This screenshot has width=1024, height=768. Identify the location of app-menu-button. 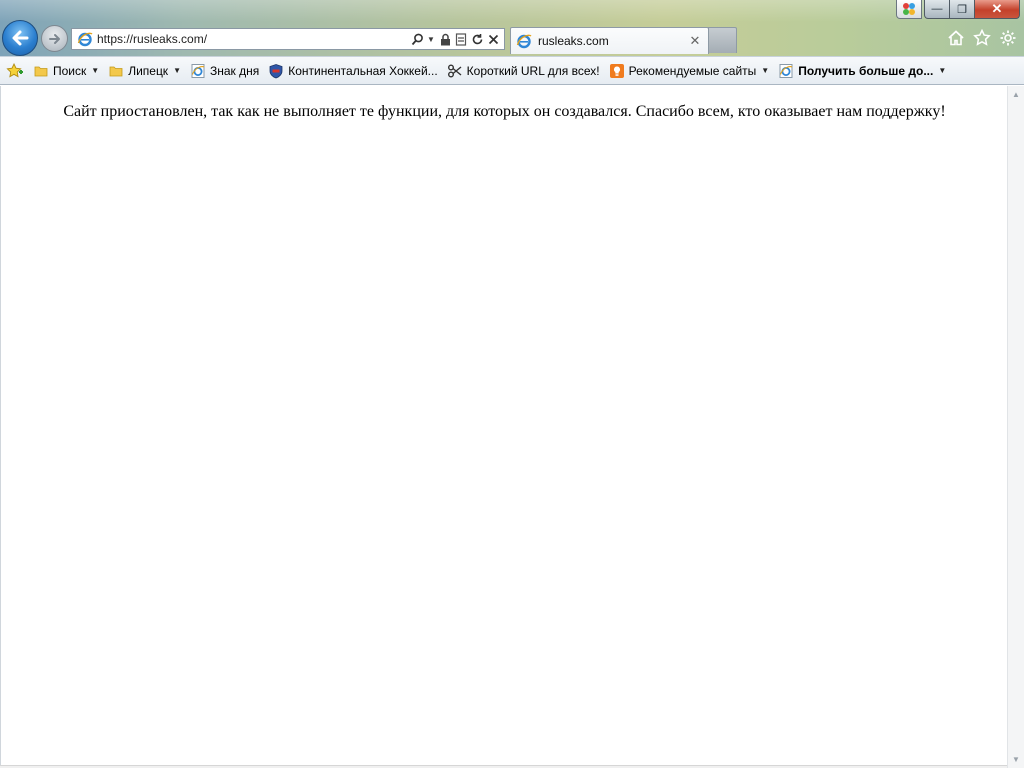
(909, 9).